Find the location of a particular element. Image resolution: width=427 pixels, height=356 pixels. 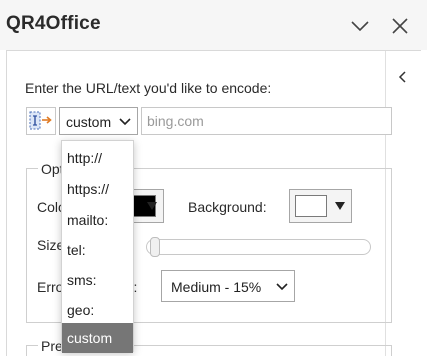

minimize-button is located at coordinates (360, 26).